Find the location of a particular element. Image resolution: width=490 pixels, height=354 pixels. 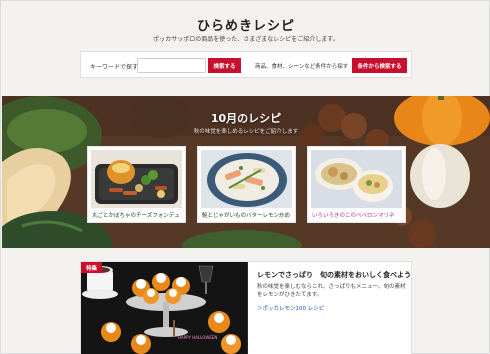

monthly-recipes-title: 10月のレシピ is located at coordinates (246, 118).